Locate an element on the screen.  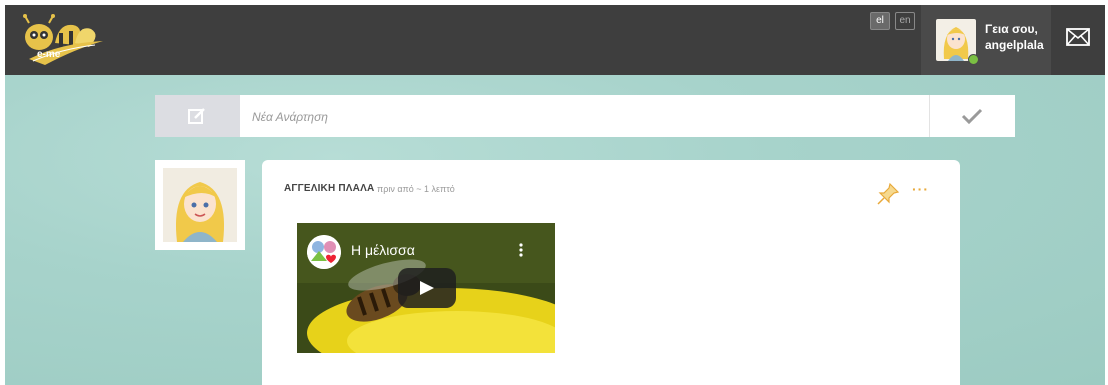
new-post-icon-box is located at coordinates (197, 116).